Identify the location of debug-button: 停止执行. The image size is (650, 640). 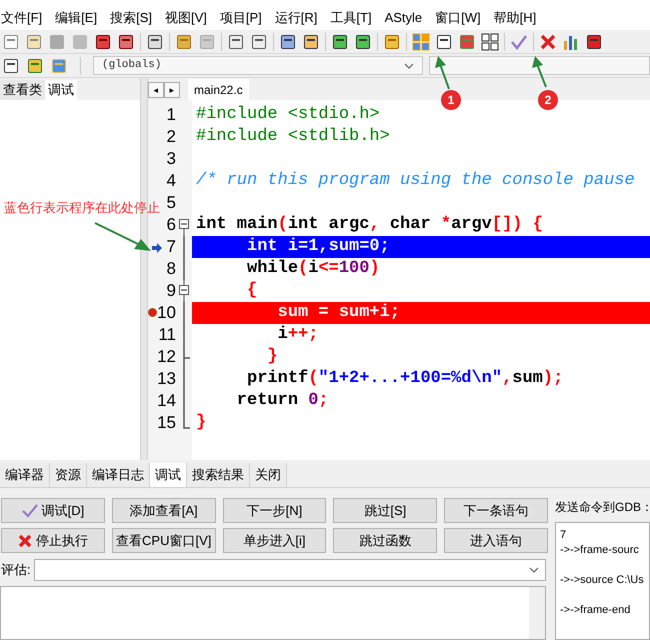
(53, 540).